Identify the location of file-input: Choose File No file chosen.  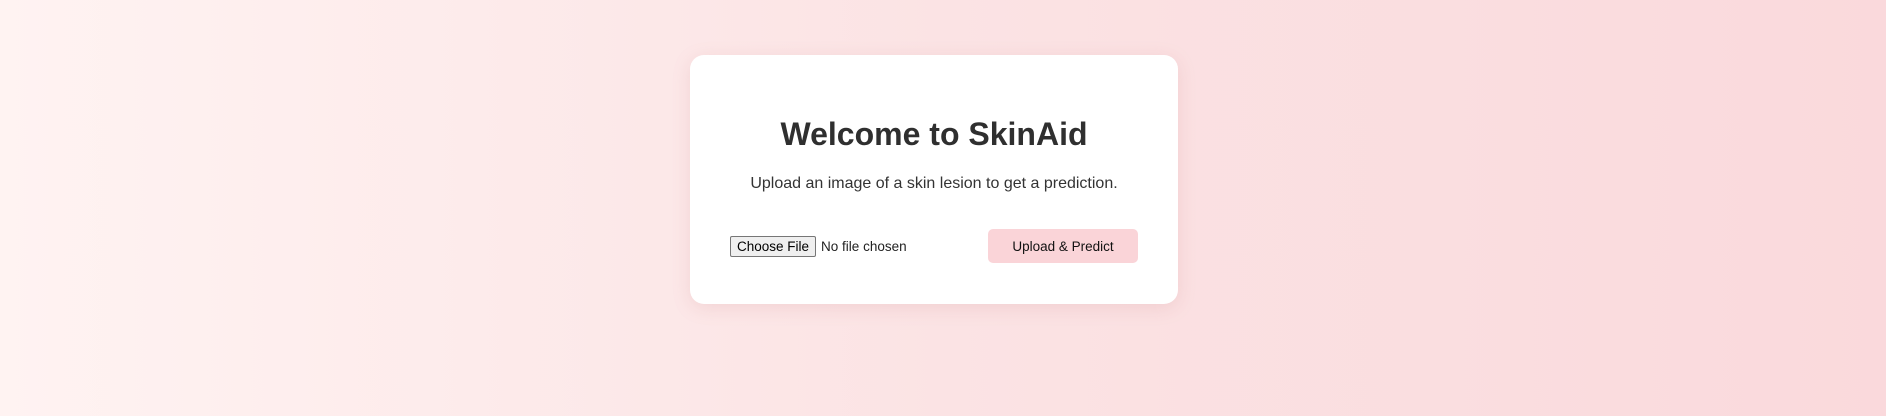
(818, 246).